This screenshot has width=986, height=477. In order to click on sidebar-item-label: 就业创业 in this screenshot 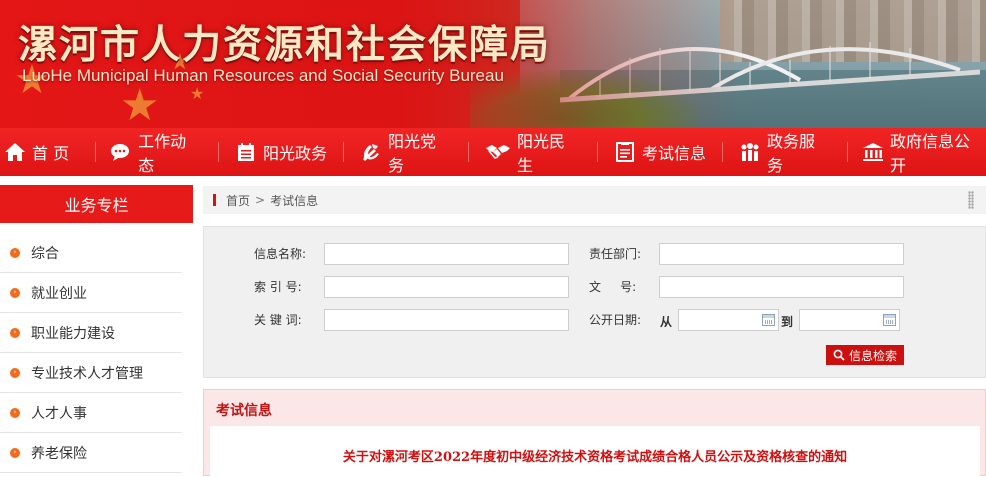, I will do `click(59, 293)`.